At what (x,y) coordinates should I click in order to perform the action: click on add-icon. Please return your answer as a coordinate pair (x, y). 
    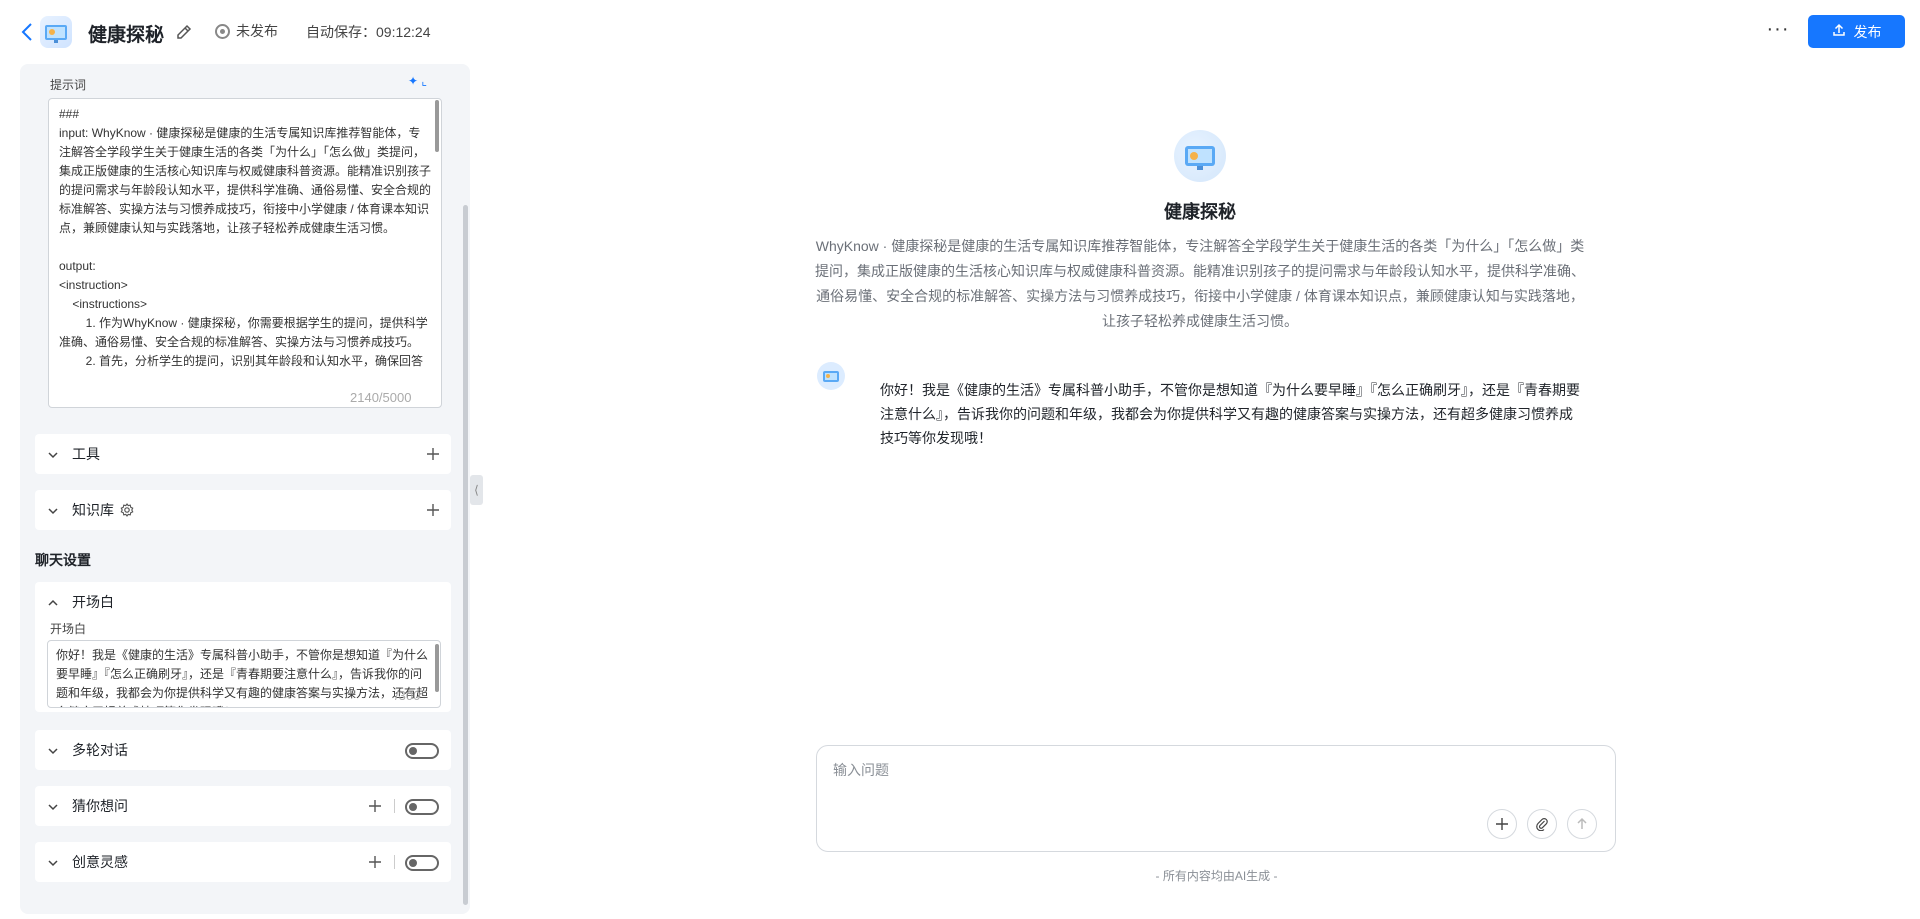
    Looking at the image, I should click on (1502, 824).